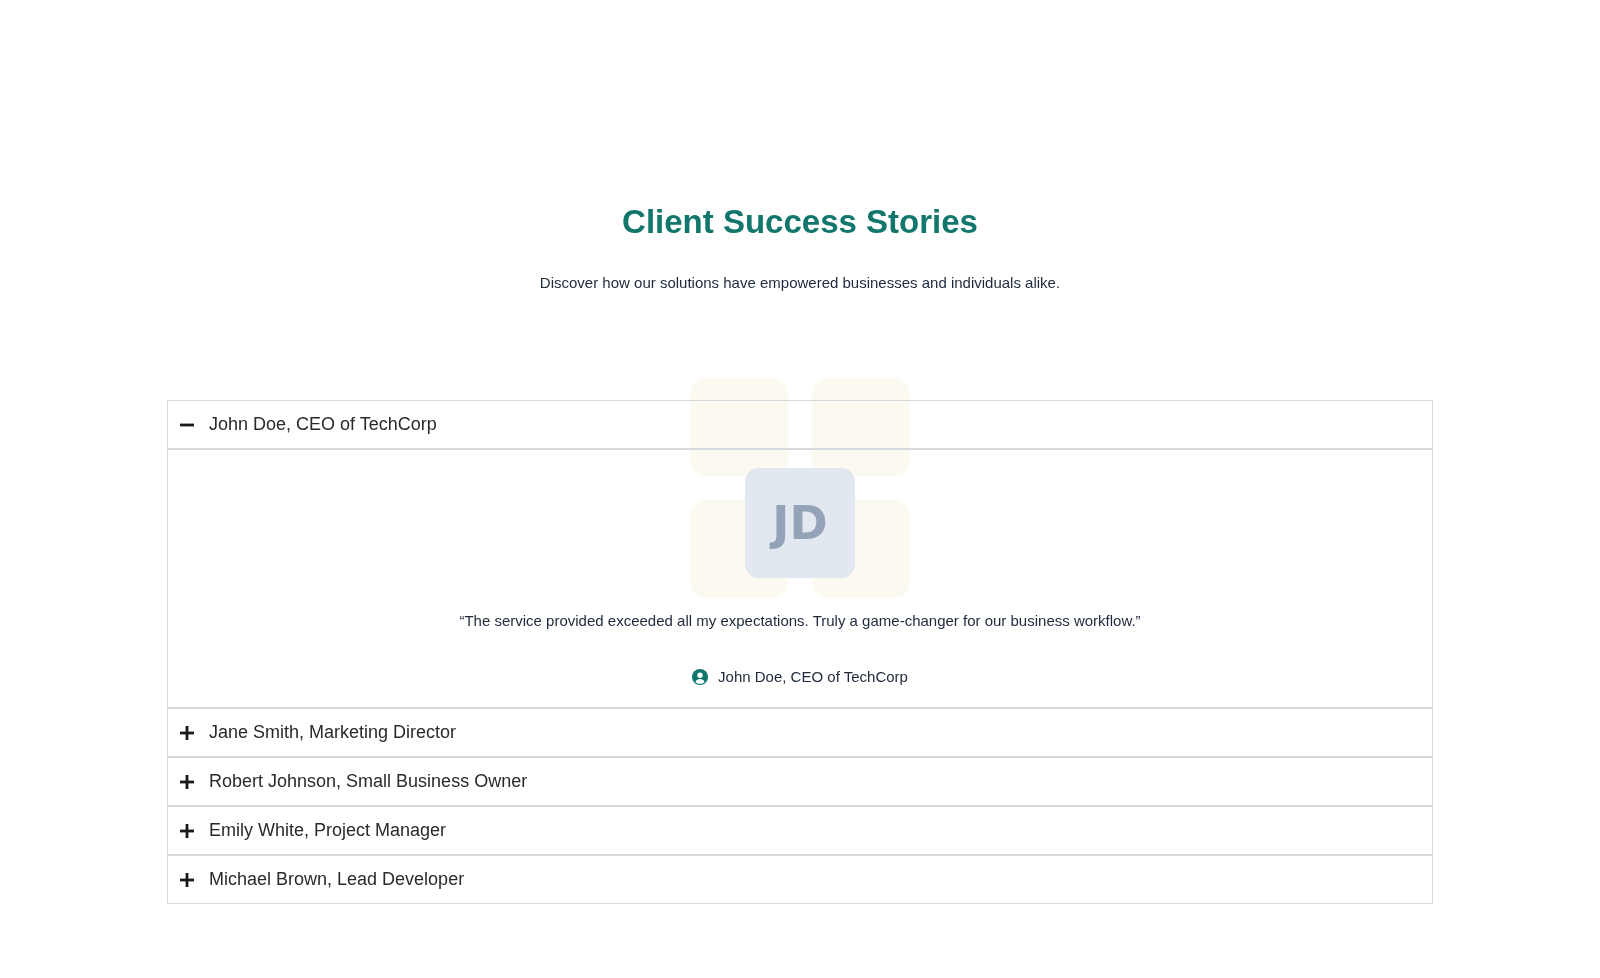 Image resolution: width=1600 pixels, height=978 pixels. Describe the element at coordinates (800, 879) in the screenshot. I see `accordion-header: Michael Brown, Lead Developer` at that location.